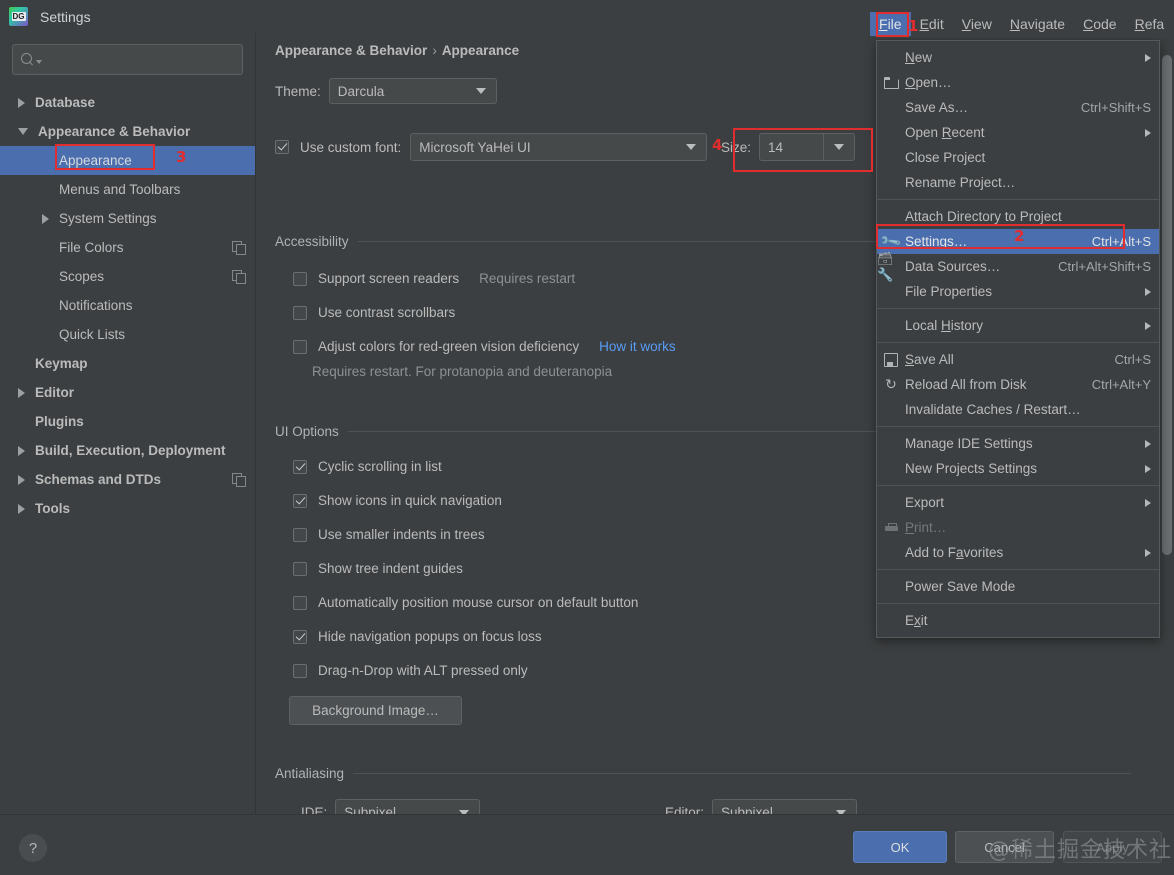  What do you see at coordinates (127, 363) in the screenshot?
I see `sidebar-item-keymap: Keymap` at bounding box center [127, 363].